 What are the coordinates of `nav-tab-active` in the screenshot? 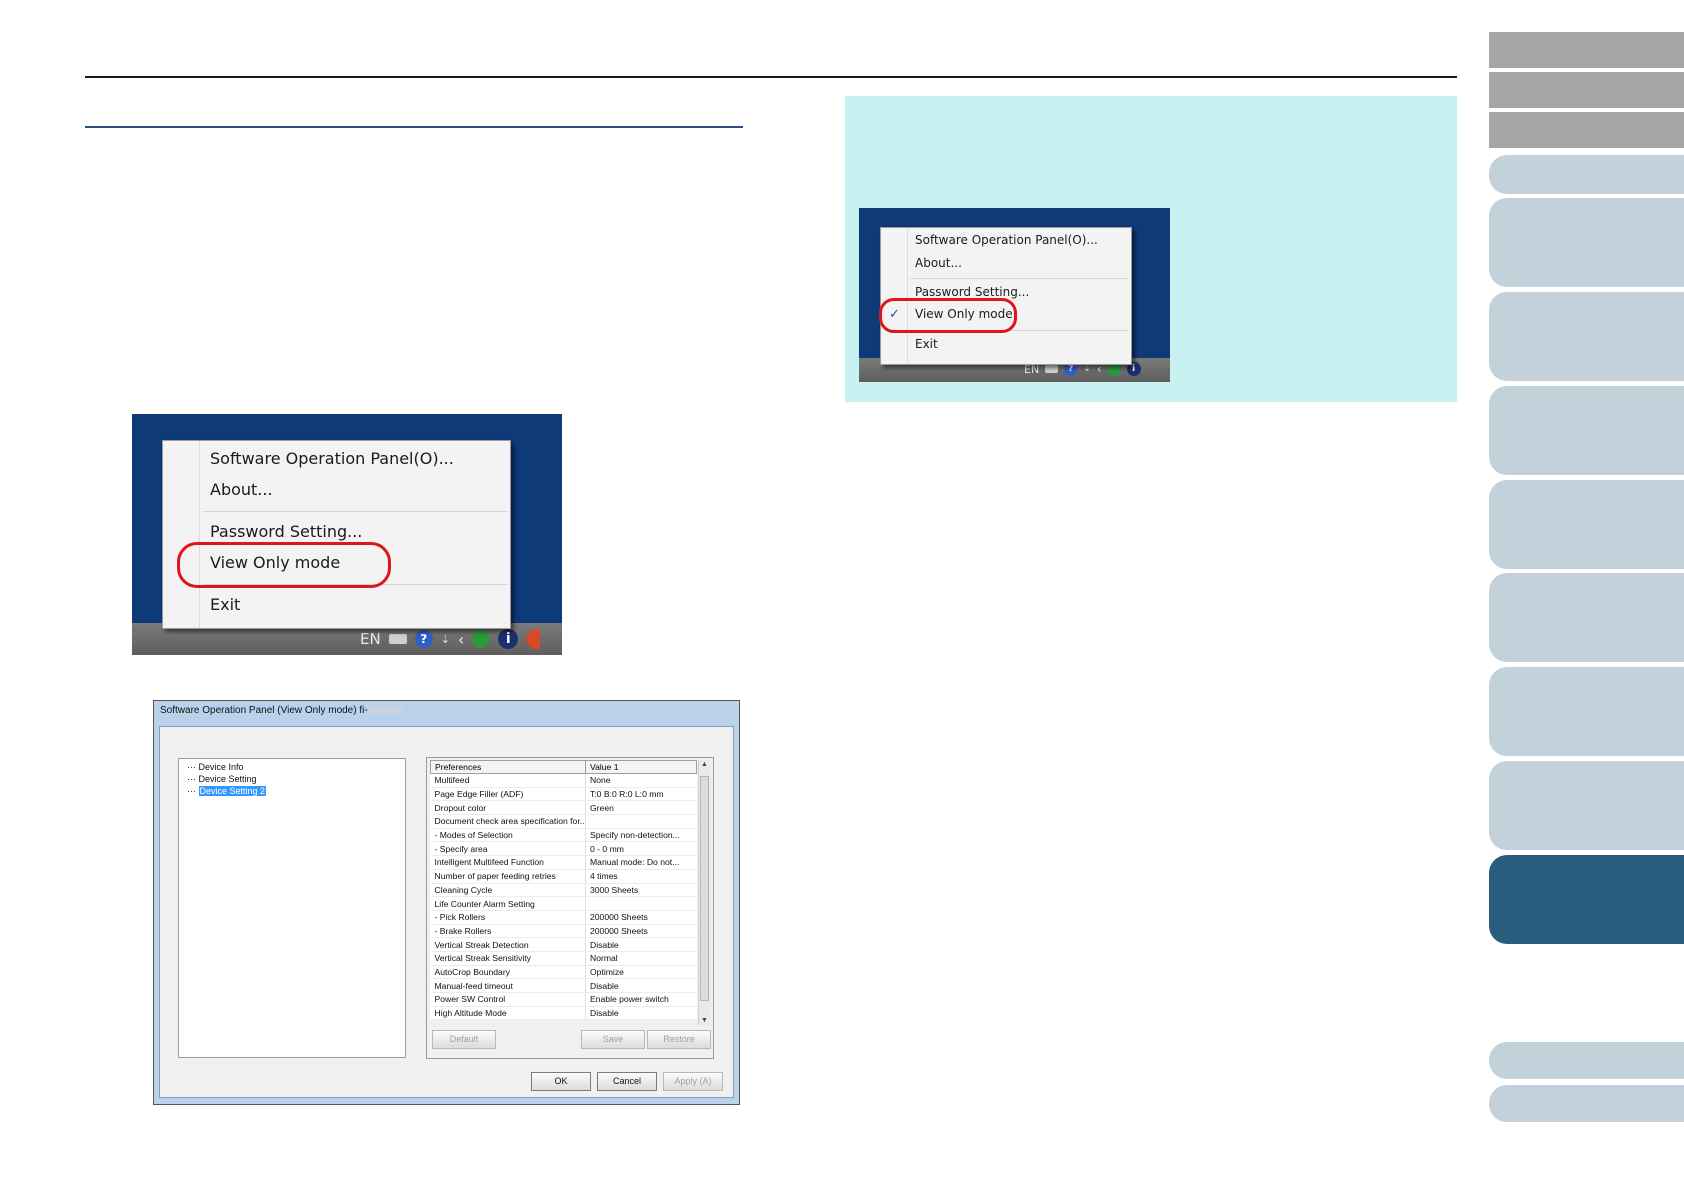 It's located at (1586, 899).